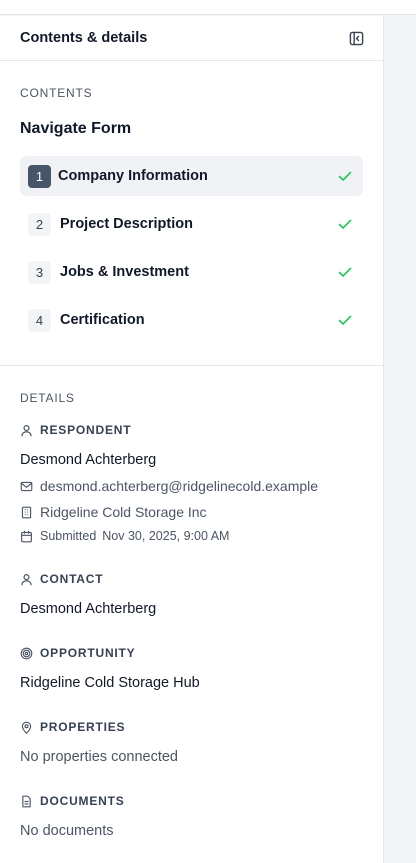  I want to click on documents-group: DOCUMENTS No documents, so click(191, 816).